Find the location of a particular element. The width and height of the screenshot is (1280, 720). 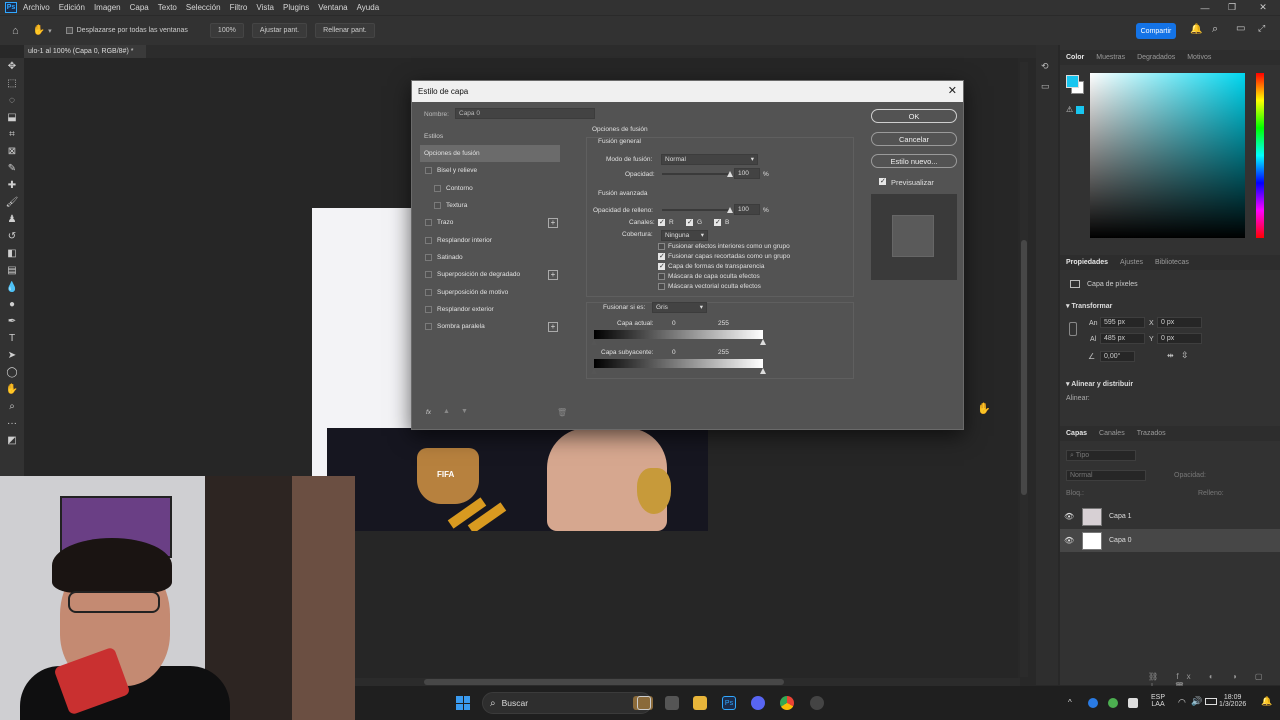

layer-row: 👁 Capa 0 is located at coordinates (1170, 540).